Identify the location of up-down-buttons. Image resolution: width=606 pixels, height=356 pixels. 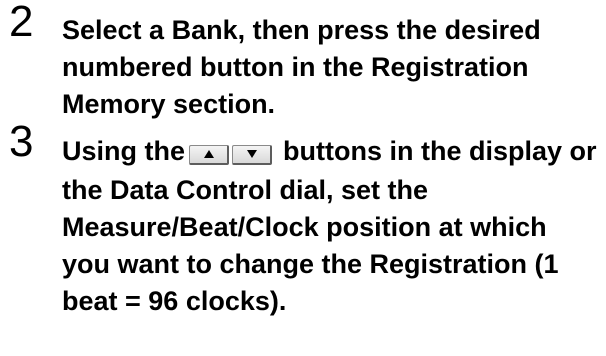
(232, 153).